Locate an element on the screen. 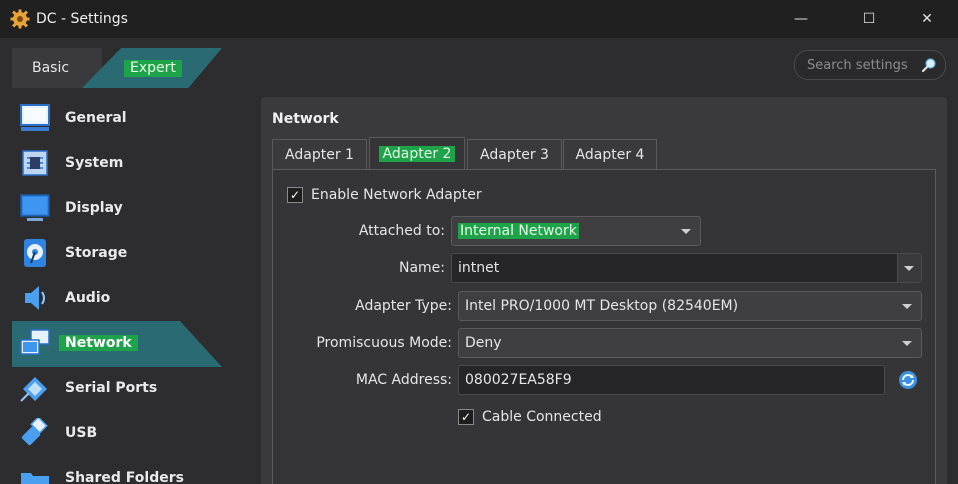  mac-address-input: 080027EA58F9 is located at coordinates (671, 380).